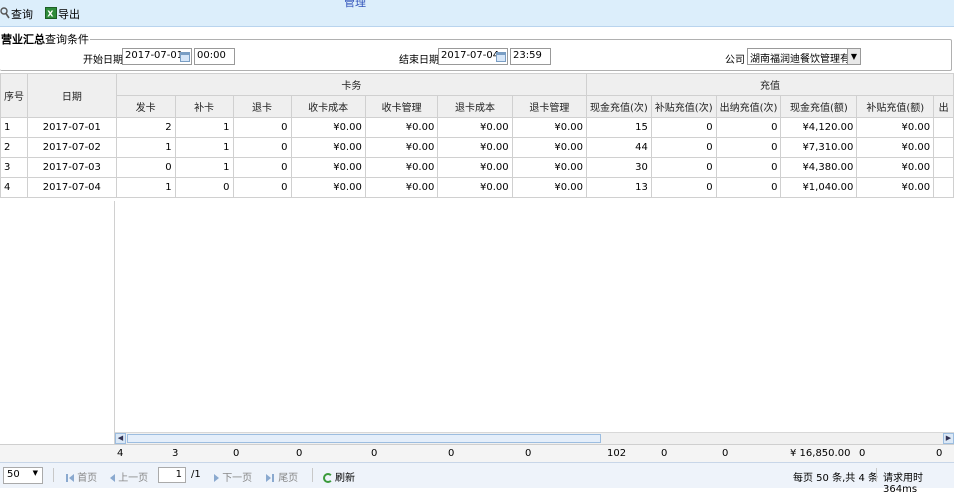  Describe the element at coordinates (475, 106) in the screenshot. I see `column-header: 退卡成本` at that location.